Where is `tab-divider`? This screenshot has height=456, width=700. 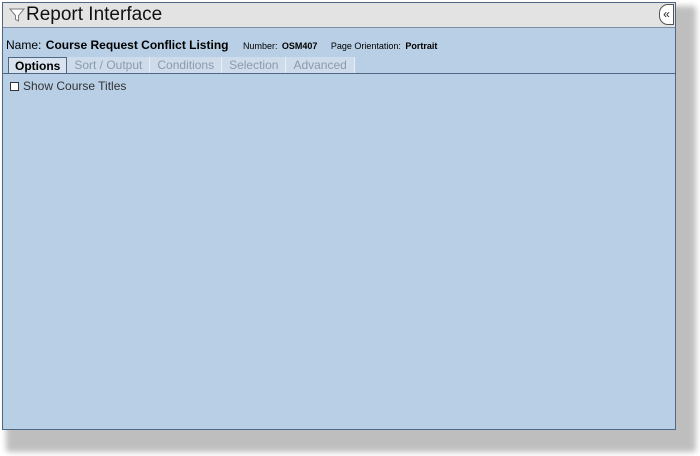
tab-divider is located at coordinates (339, 73).